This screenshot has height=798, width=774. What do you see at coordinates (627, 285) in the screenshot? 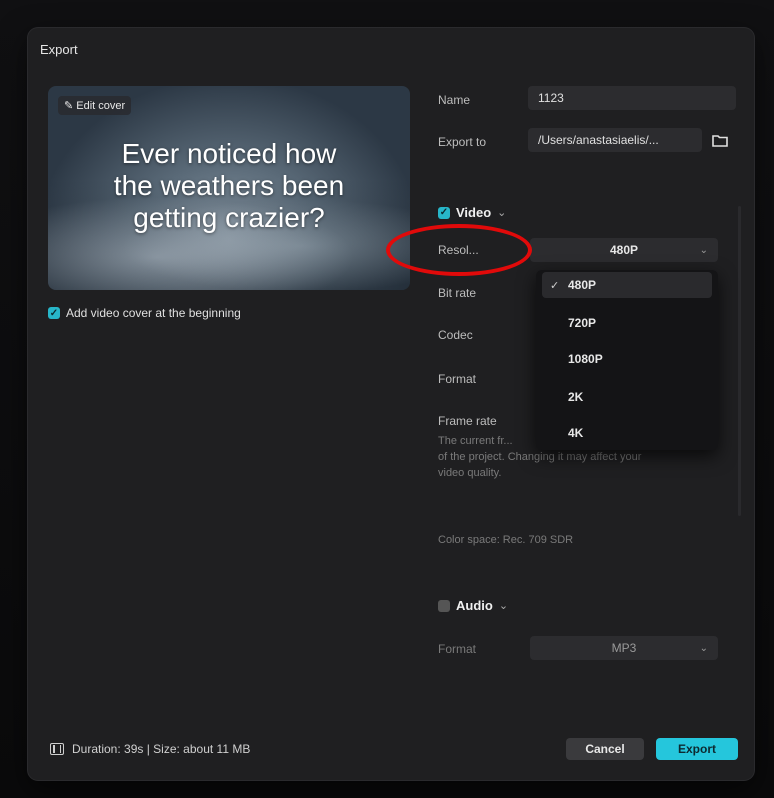
I see `resolution-option-480p: ✓ 480P` at bounding box center [627, 285].